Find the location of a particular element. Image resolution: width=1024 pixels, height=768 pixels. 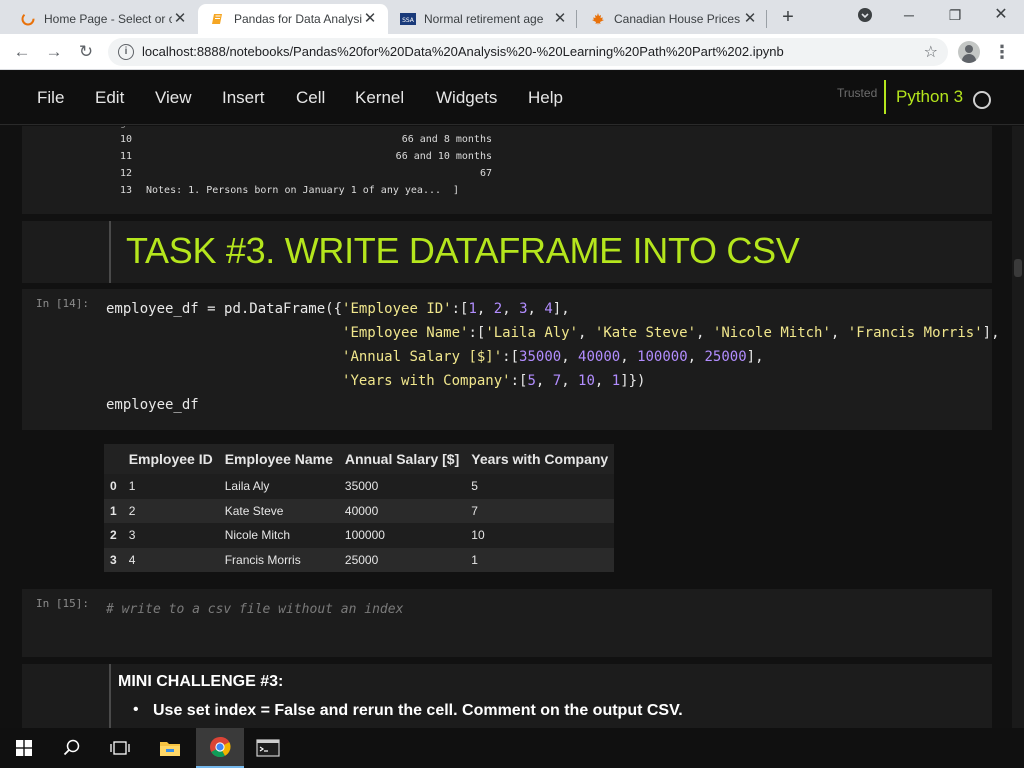

file-explorer-icon is located at coordinates (170, 748).